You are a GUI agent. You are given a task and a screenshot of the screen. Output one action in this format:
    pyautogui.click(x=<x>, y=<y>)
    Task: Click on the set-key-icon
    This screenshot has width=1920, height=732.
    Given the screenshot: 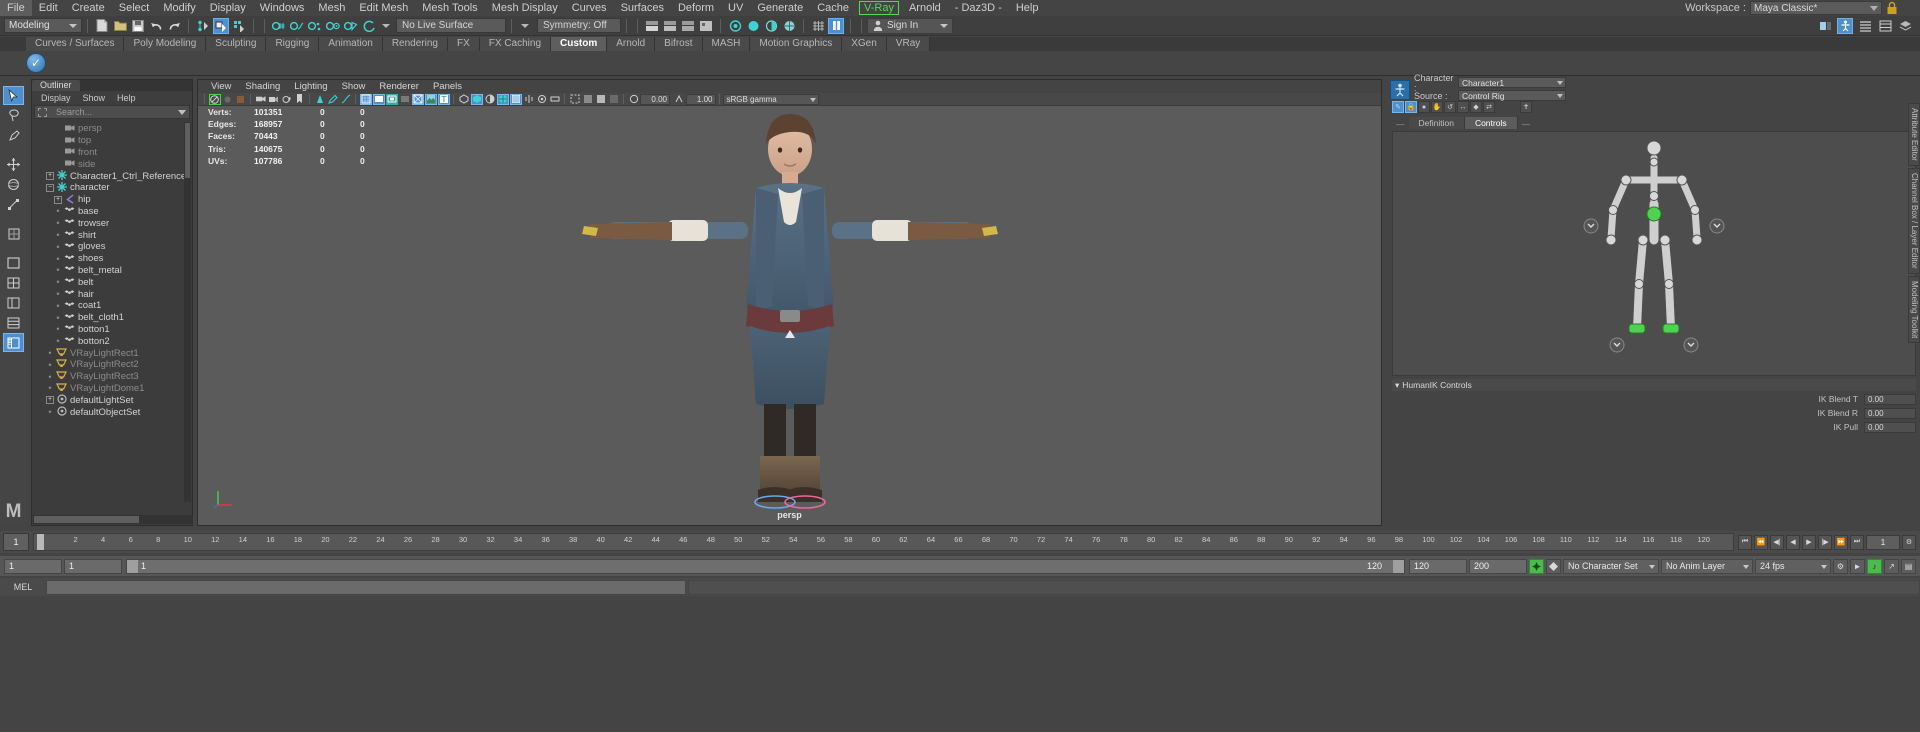 What is the action you would take?
    pyautogui.click(x=1553, y=566)
    